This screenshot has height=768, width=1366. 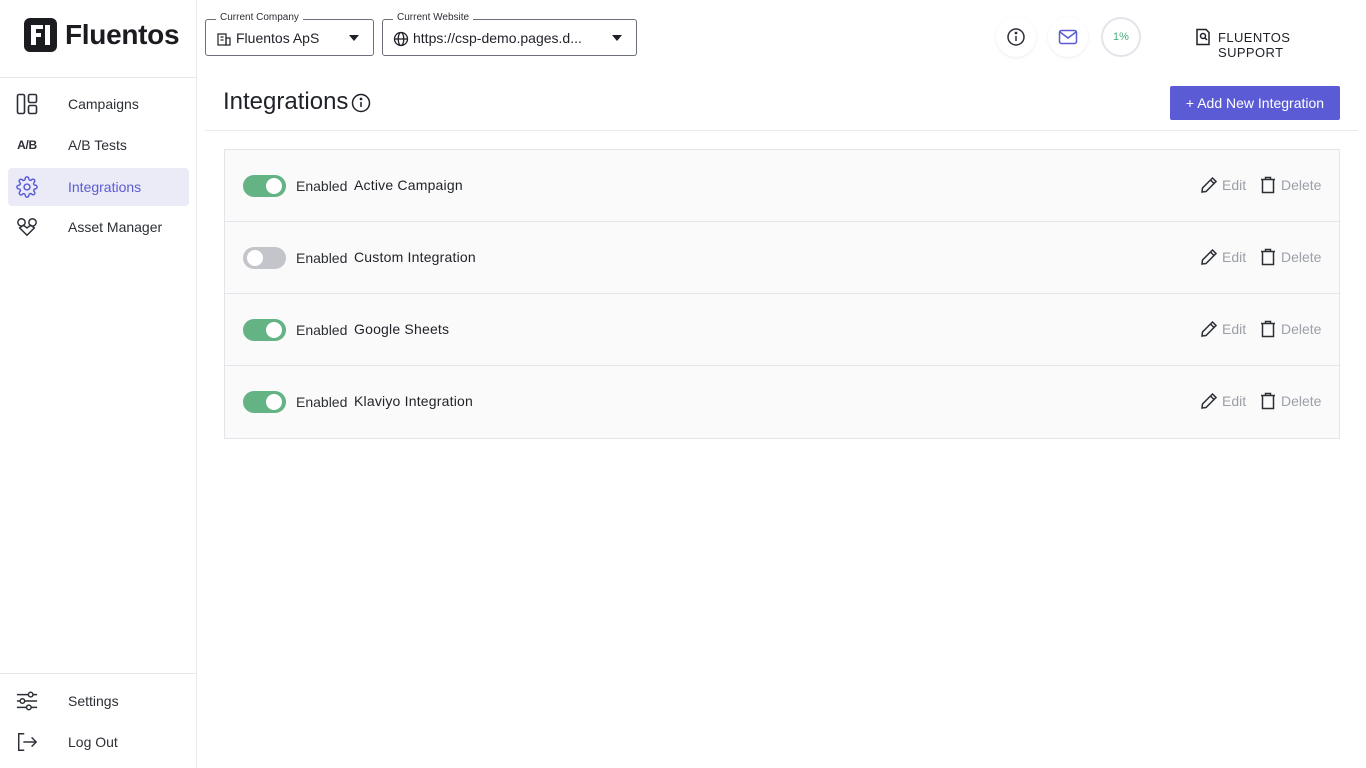 I want to click on sidebar-item-asset-manager: Asset Manager, so click(x=98, y=227).